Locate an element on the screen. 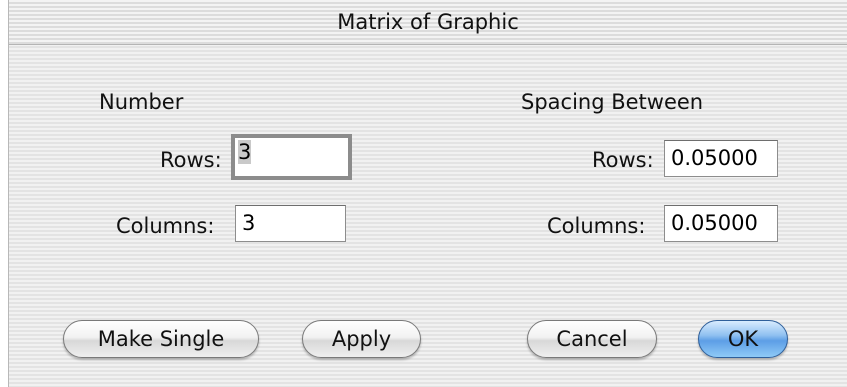 The width and height of the screenshot is (847, 387). spacing-rows-field: 0.05000 is located at coordinates (721, 158).